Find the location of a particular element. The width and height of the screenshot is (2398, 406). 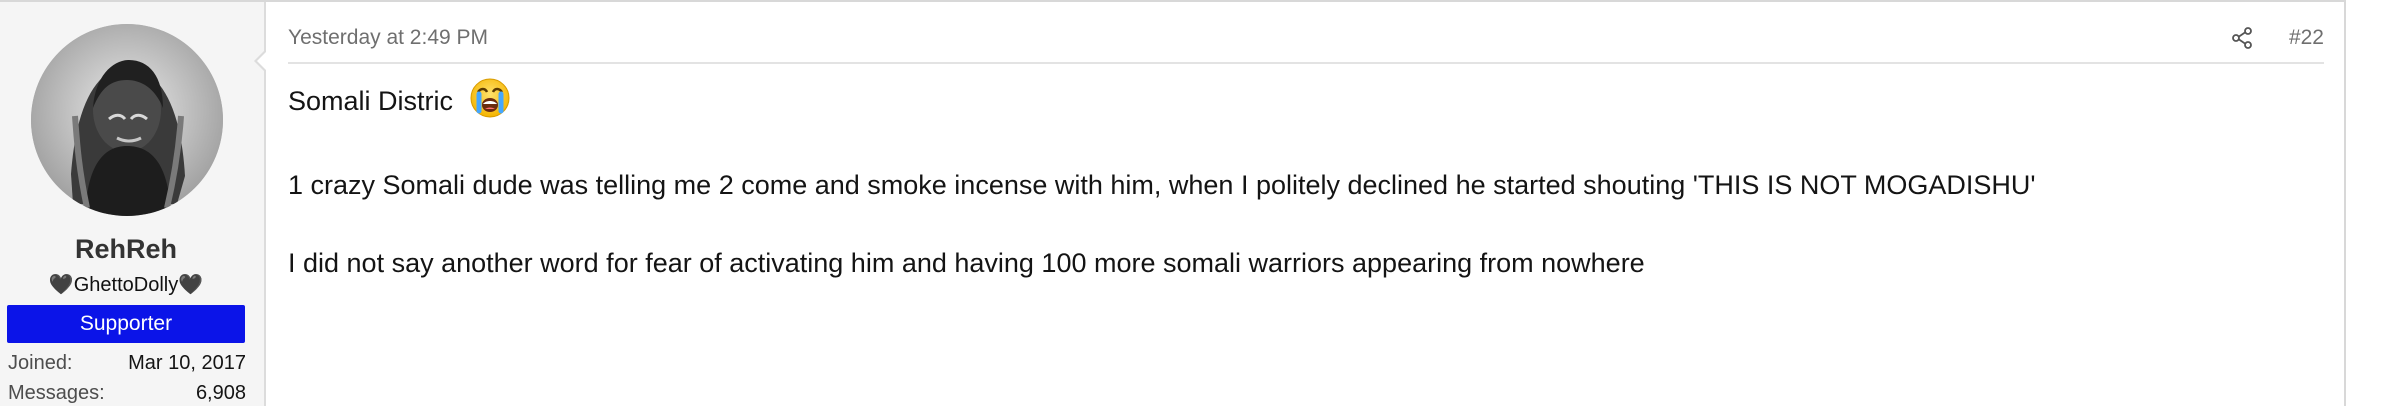

joined-label: Joined: is located at coordinates (40, 363).